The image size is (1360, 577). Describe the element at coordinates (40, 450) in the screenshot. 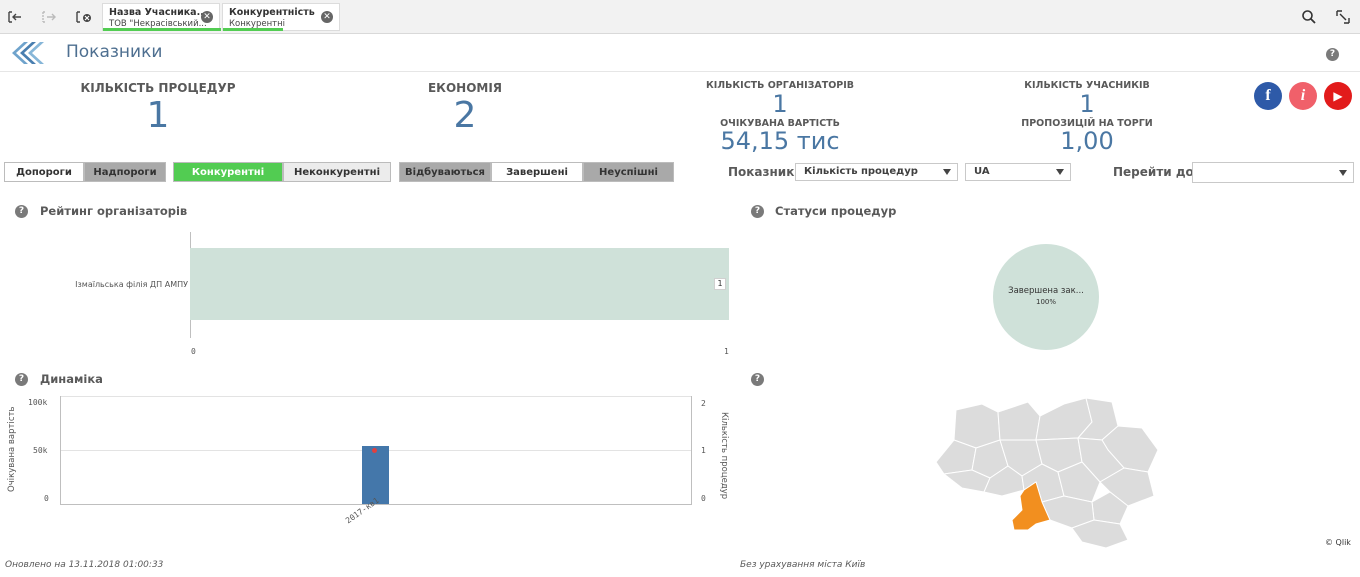

I see `y-tick-50k: 50k` at that location.